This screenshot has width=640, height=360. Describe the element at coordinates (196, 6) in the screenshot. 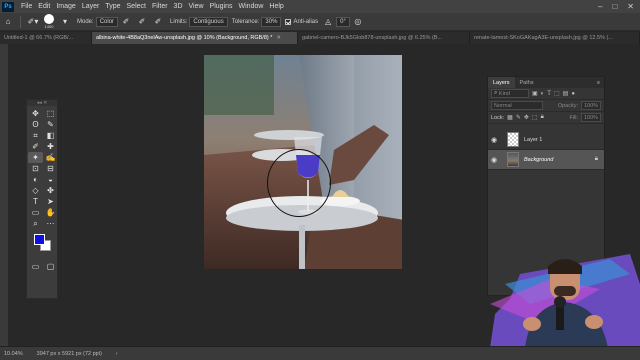

I see `menu-view: View` at that location.